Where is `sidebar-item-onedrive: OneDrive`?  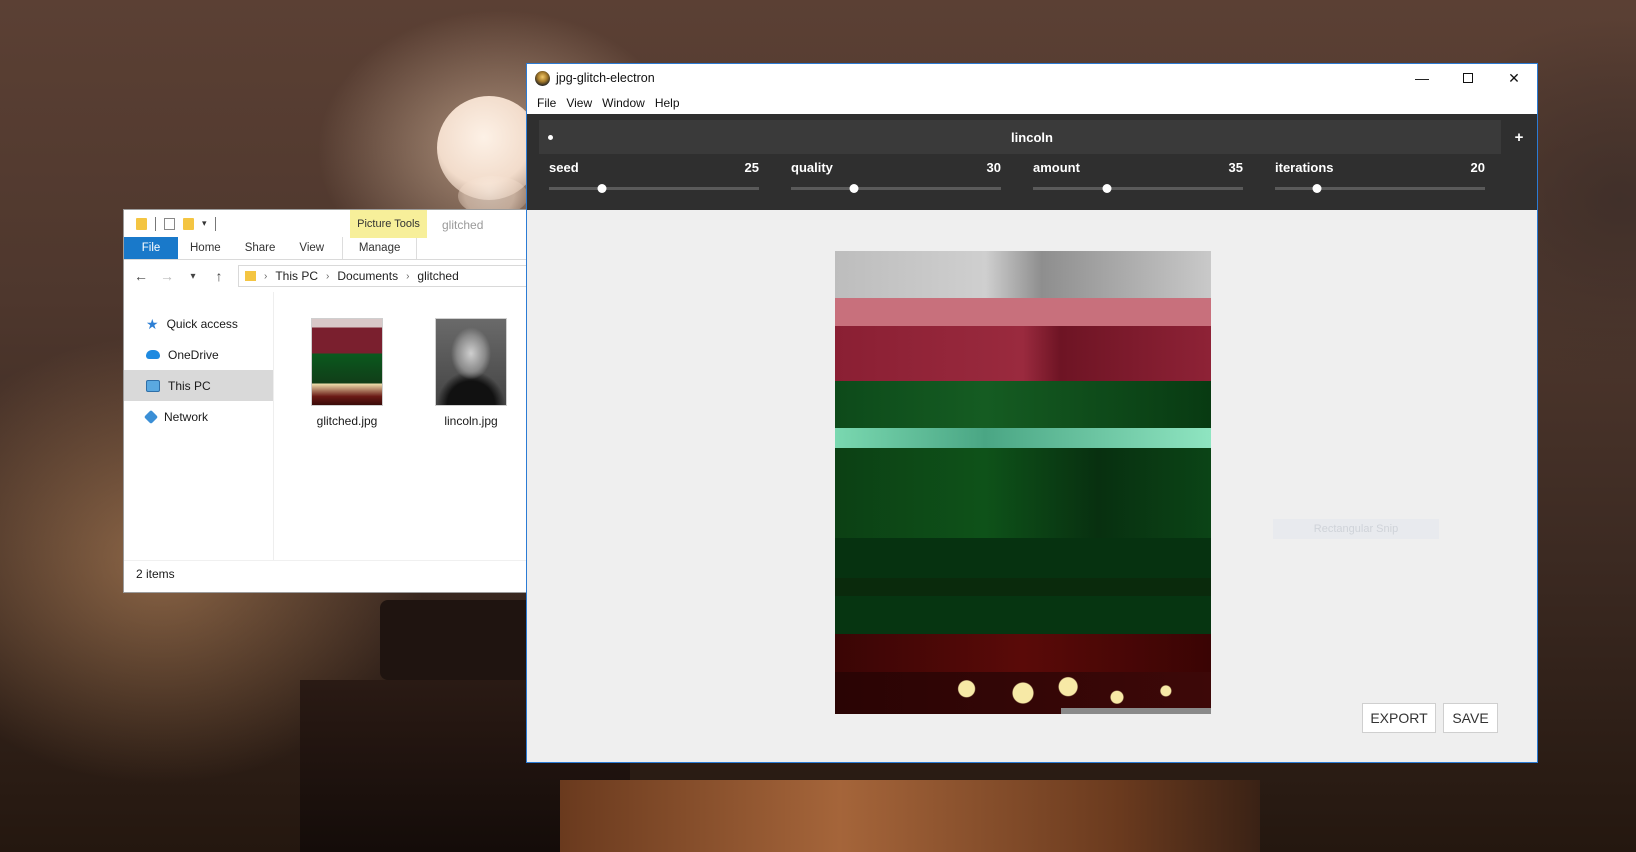 sidebar-item-onedrive: OneDrive is located at coordinates (198, 354).